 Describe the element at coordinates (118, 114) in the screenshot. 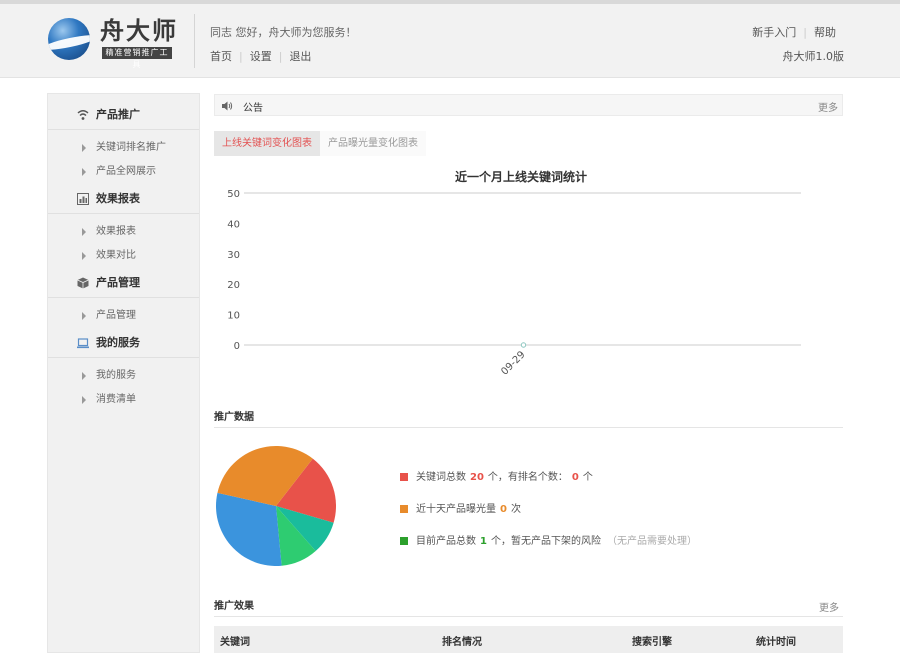

I see `sidebar-section-label: 产品推广` at that location.